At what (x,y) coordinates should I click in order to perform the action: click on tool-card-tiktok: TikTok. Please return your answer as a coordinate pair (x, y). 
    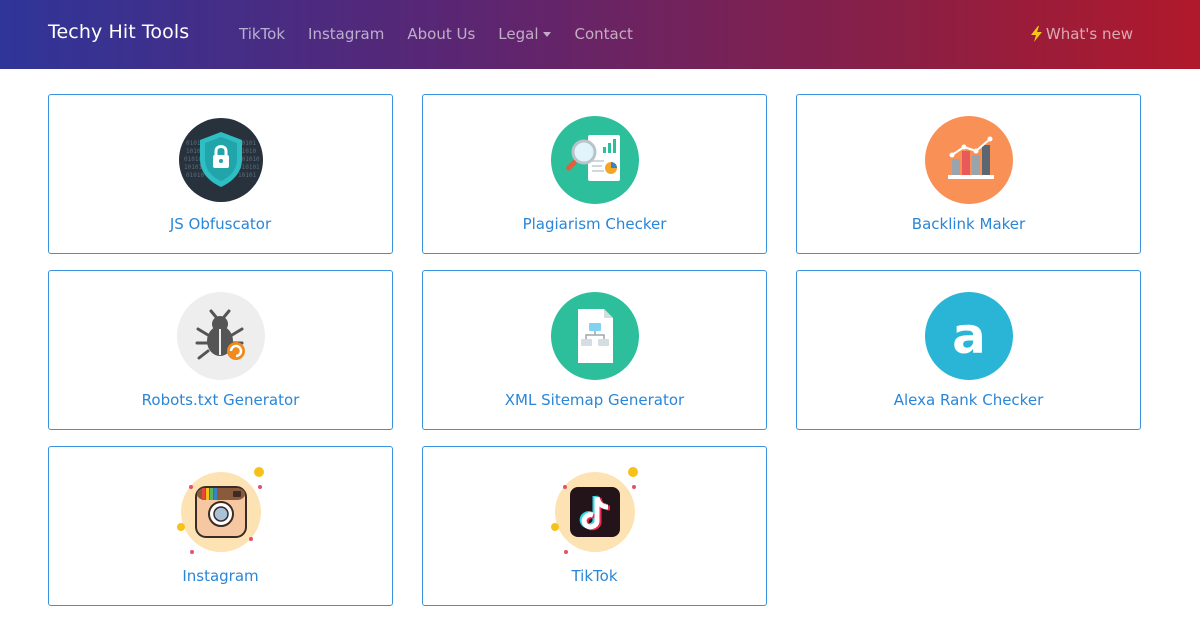
    Looking at the image, I should click on (594, 526).